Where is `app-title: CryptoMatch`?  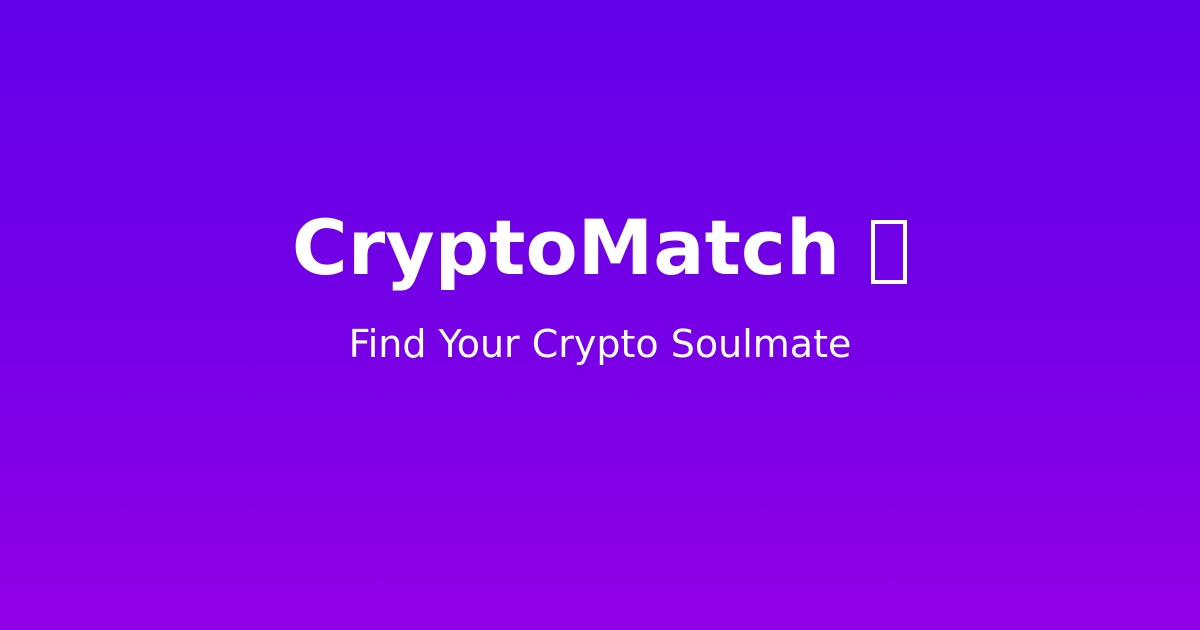
app-title: CryptoMatch is located at coordinates (566, 247).